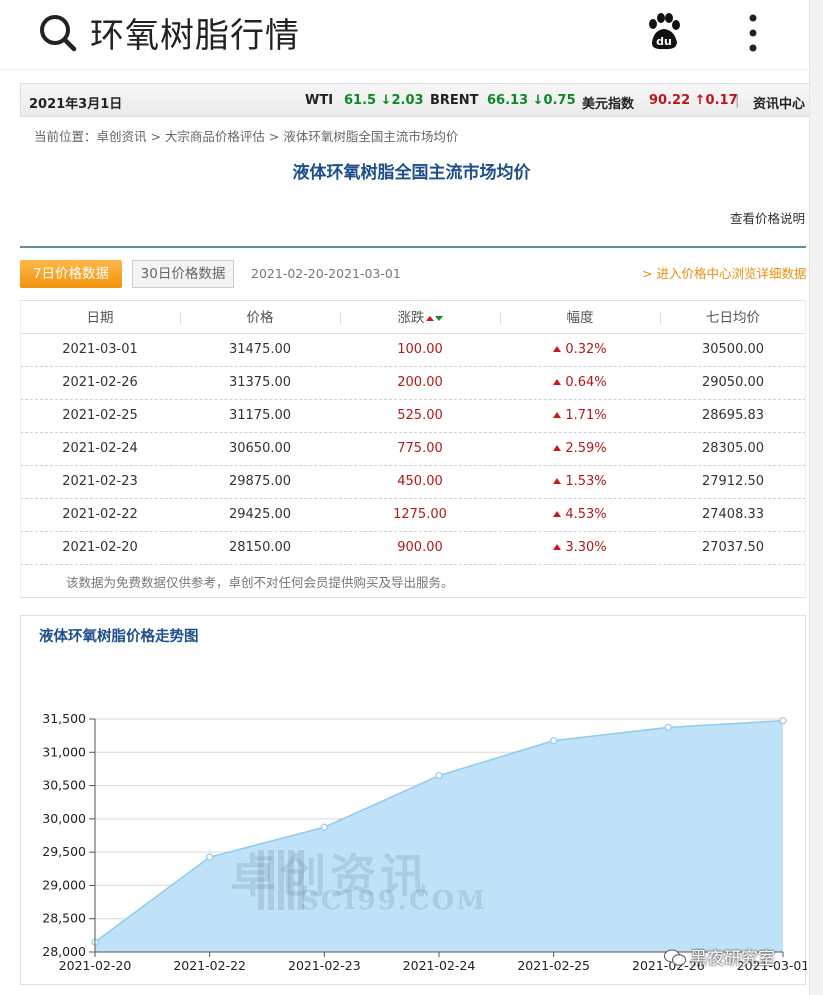 Image resolution: width=823 pixels, height=995 pixels. Describe the element at coordinates (100, 448) in the screenshot. I see `cell-date: 2021-02-24` at that location.